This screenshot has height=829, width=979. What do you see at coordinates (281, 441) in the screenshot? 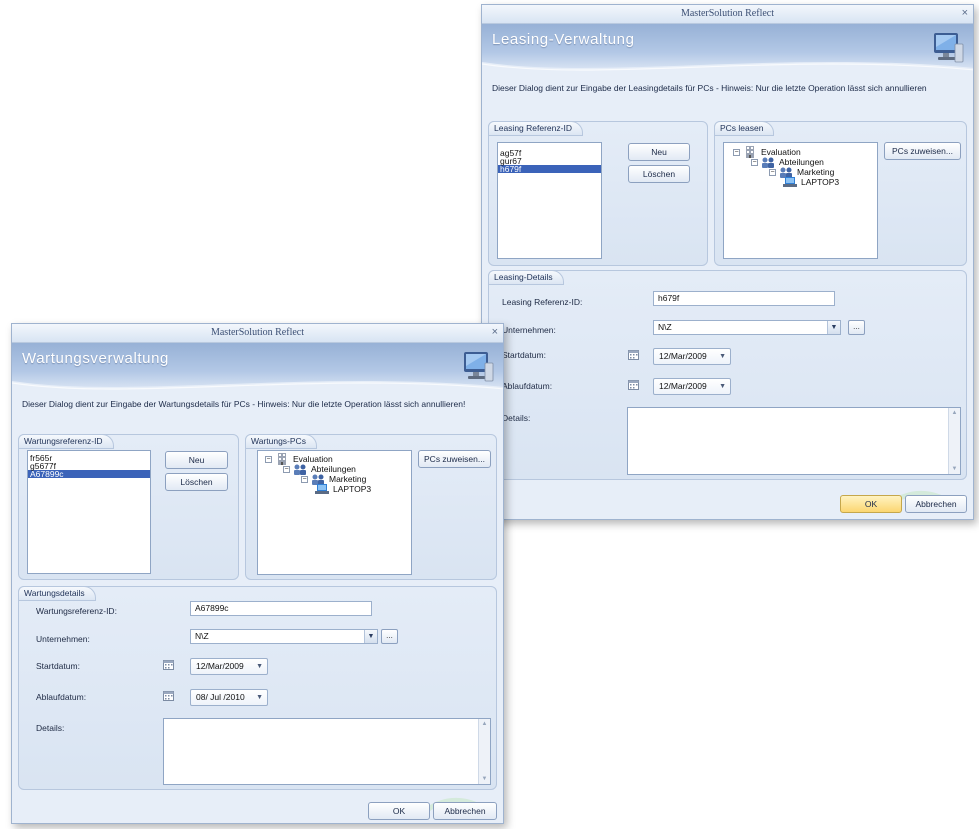
I see `pcs-group-title: Wartungs-PCs` at bounding box center [281, 441].